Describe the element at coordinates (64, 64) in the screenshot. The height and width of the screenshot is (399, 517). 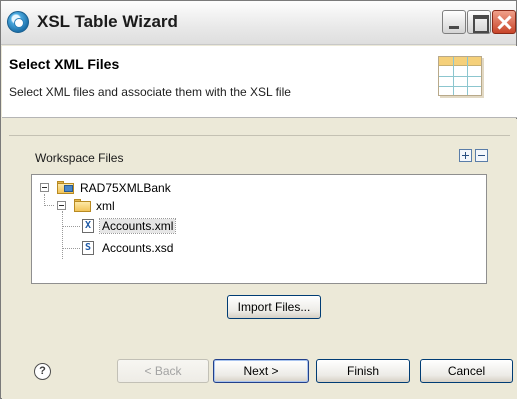
I see `page-title: Select XML Files` at that location.